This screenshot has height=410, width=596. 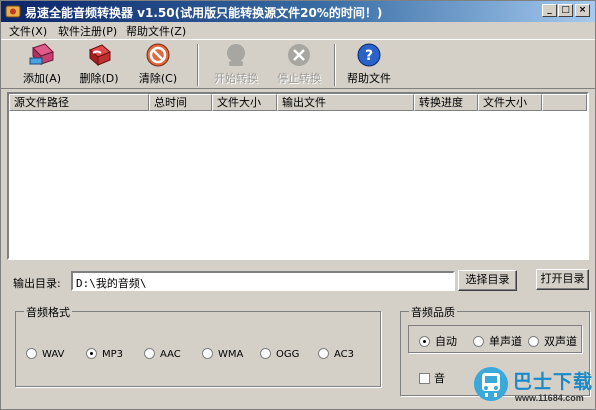 I want to click on add-eraser-icon, so click(x=41, y=54).